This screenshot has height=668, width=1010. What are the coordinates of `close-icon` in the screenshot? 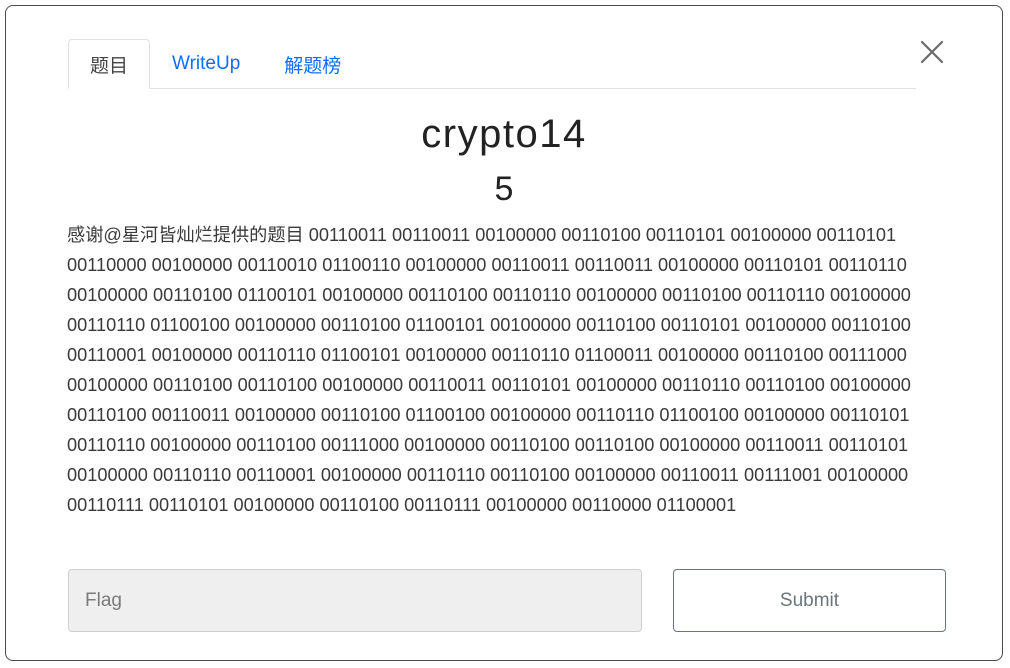 It's located at (932, 52).